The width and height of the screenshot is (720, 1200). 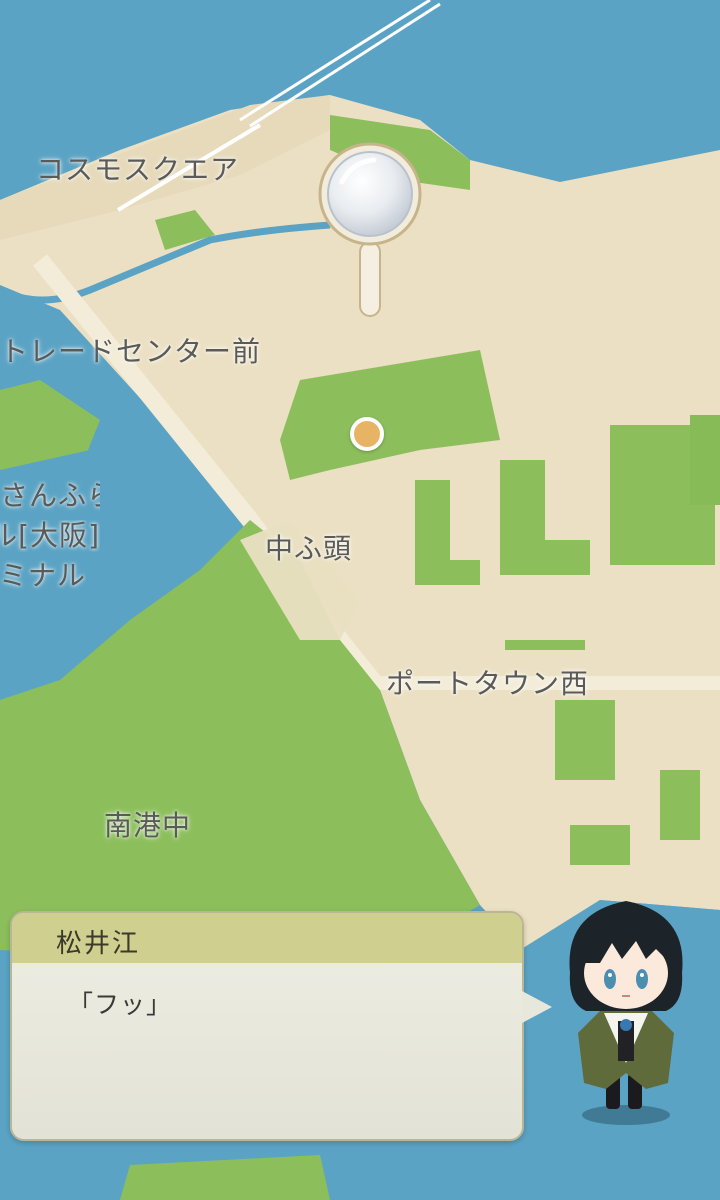 What do you see at coordinates (267, 938) in the screenshot?
I see `dialog-header: 松井江` at bounding box center [267, 938].